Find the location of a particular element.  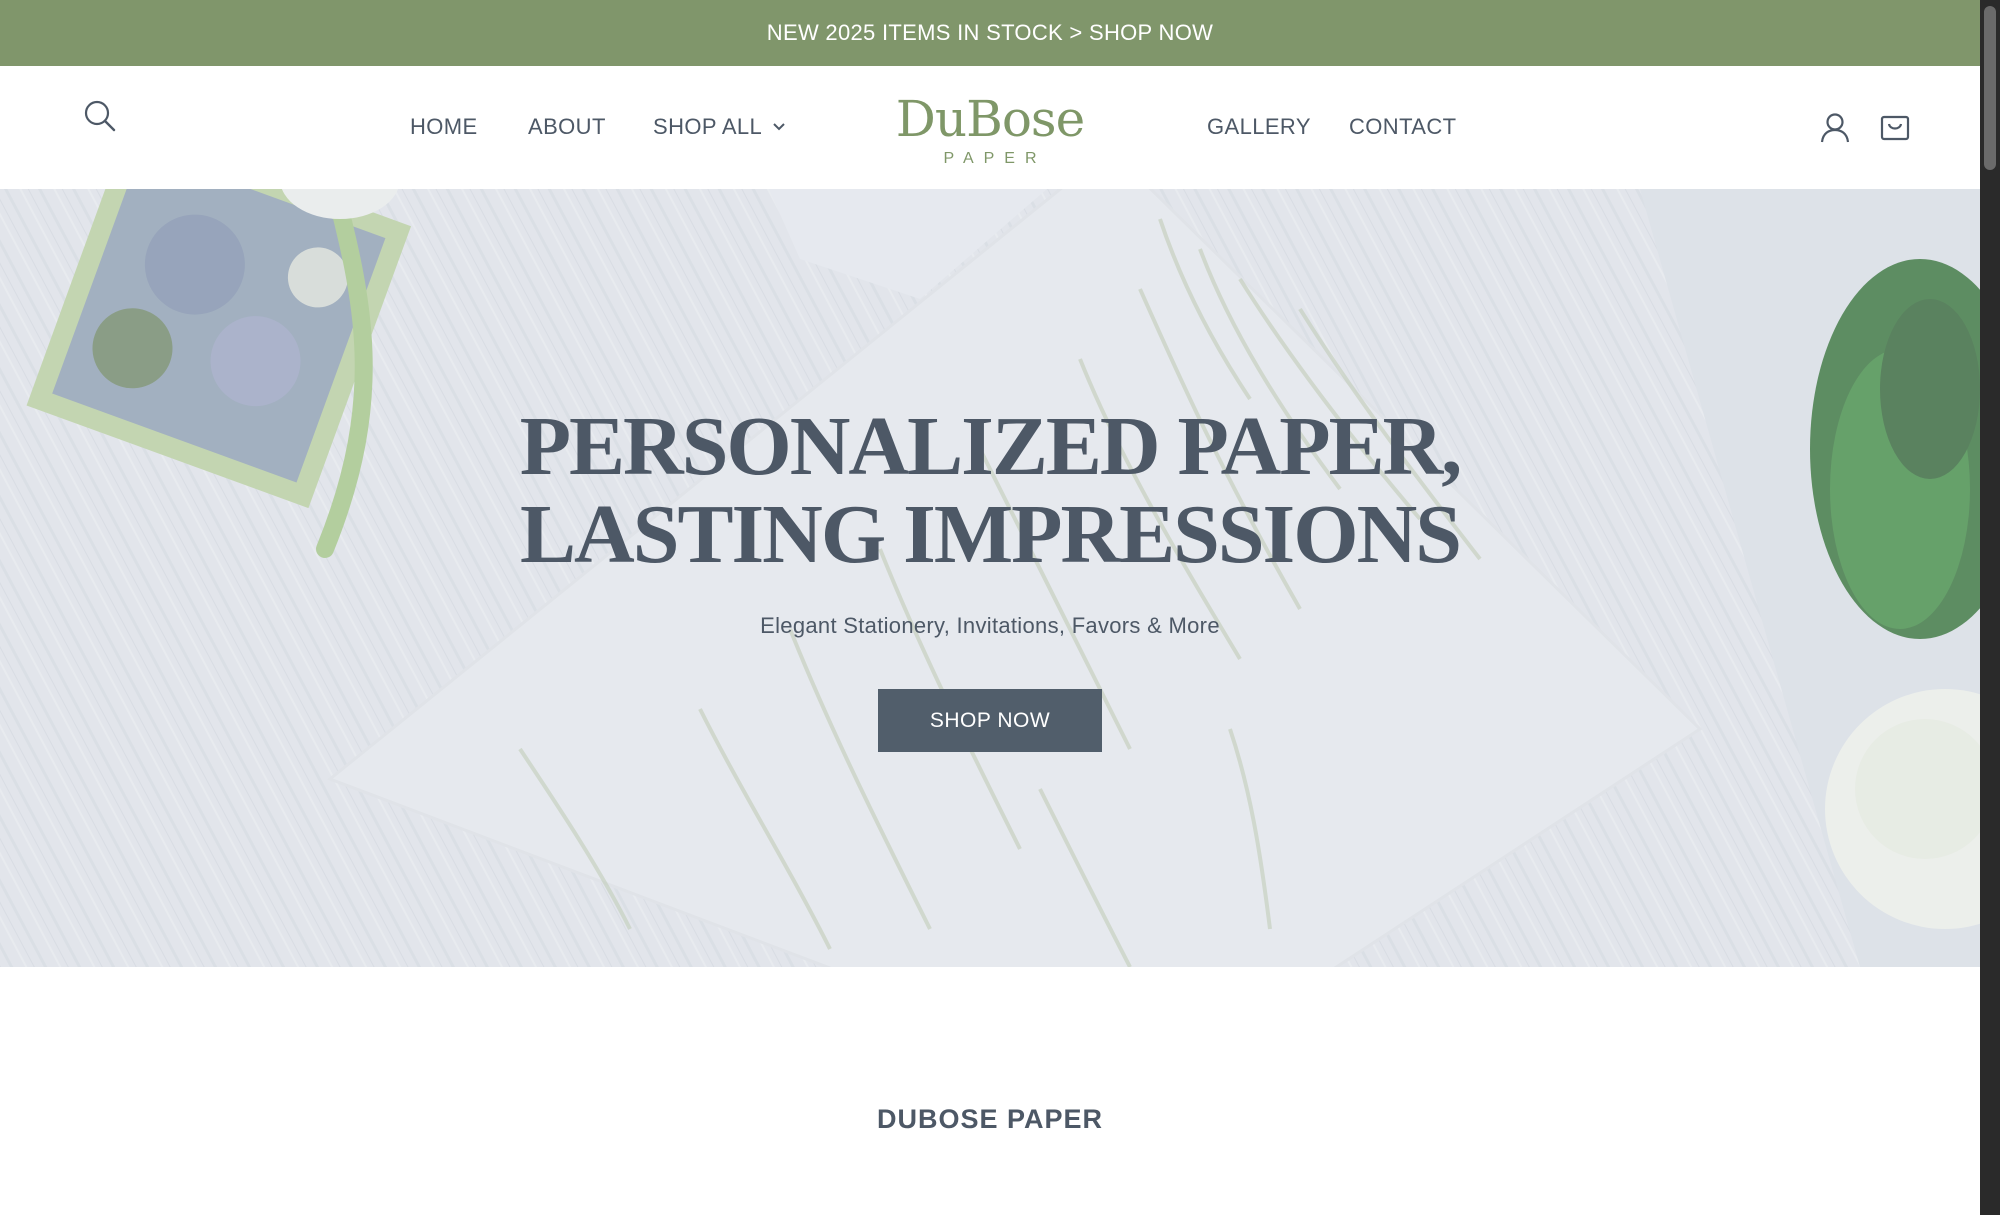

brand-logo: DuBose PAPER is located at coordinates (990, 134).